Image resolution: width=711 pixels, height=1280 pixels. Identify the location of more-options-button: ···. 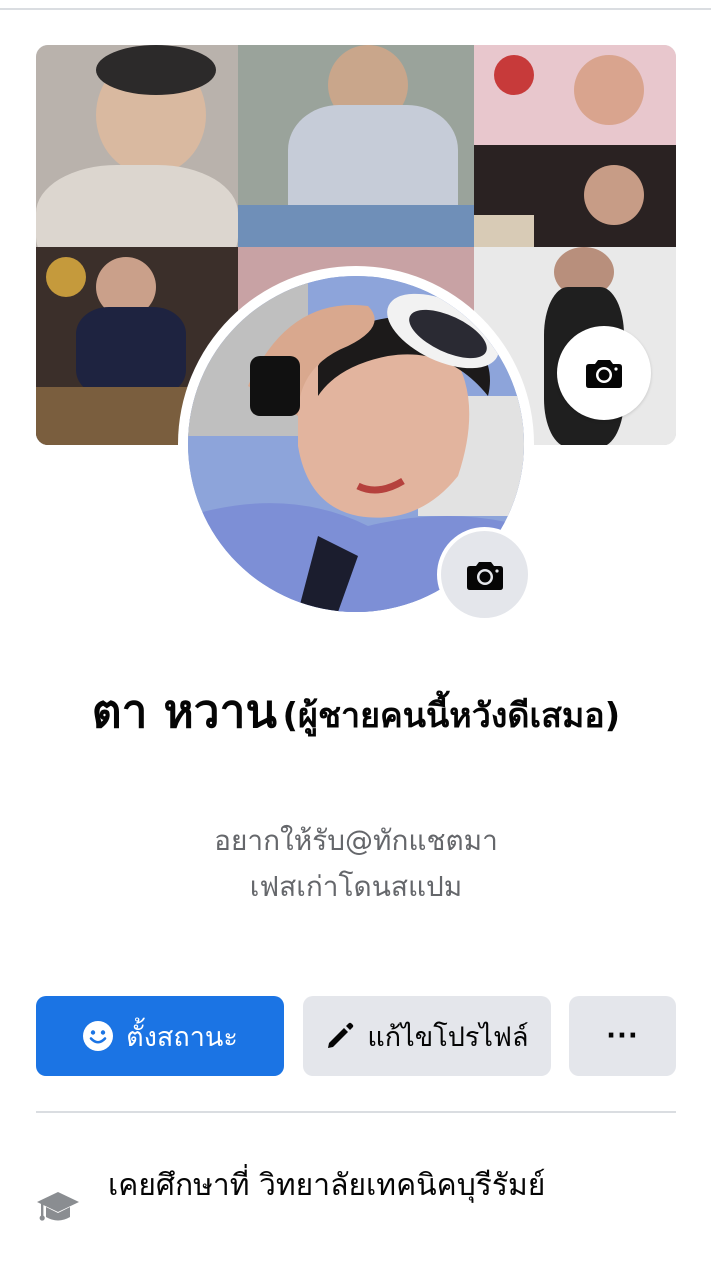
(622, 1036).